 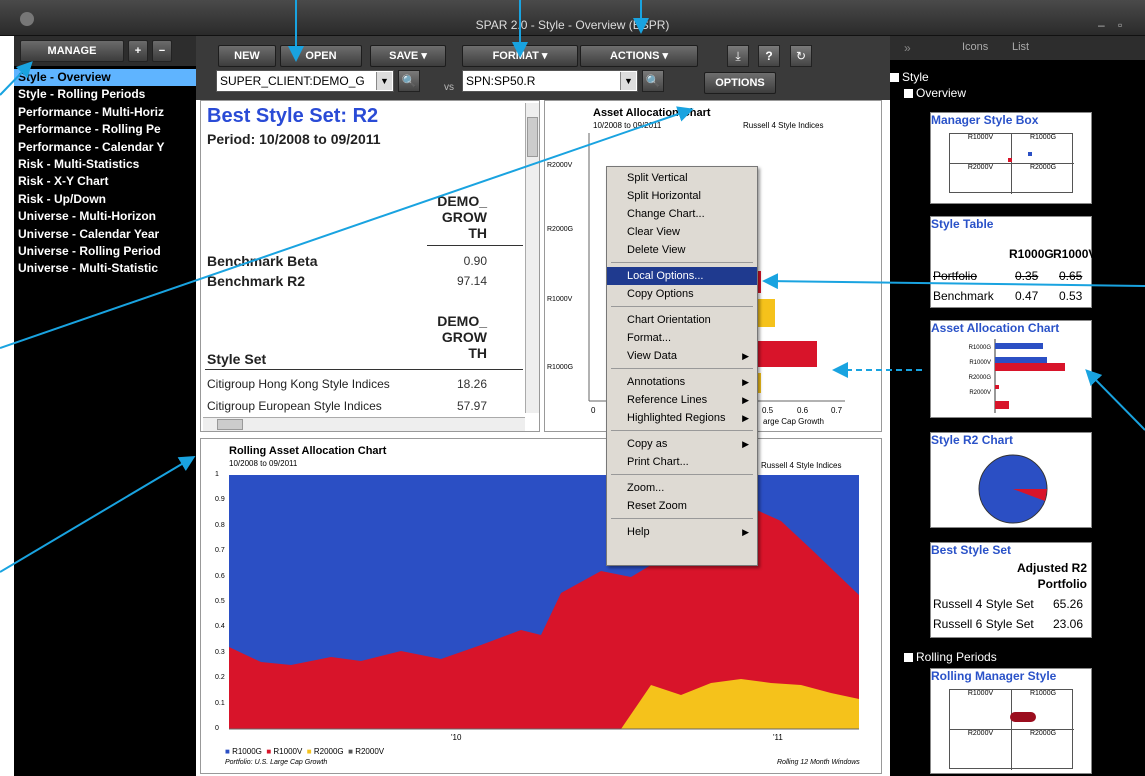 What do you see at coordinates (682, 250) in the screenshot?
I see `menu-item: Delete View` at bounding box center [682, 250].